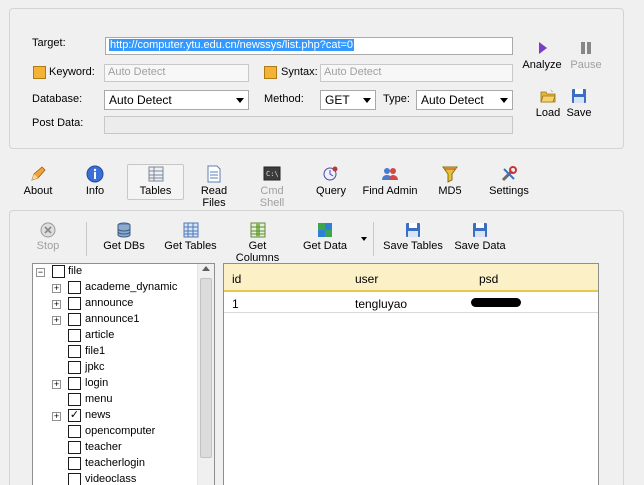  Describe the element at coordinates (240, 100) in the screenshot. I see `chevron-down-icon` at that location.